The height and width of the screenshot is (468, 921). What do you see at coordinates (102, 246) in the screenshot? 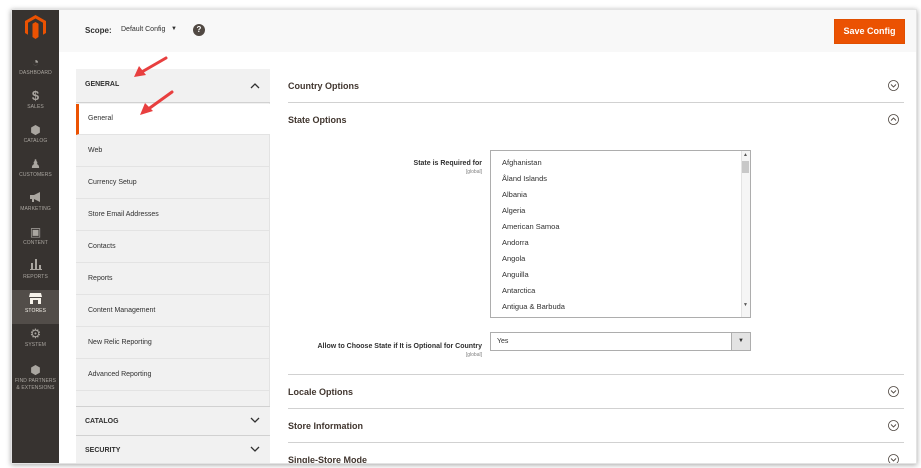
I see `tab-item-label: Contacts` at bounding box center [102, 246].